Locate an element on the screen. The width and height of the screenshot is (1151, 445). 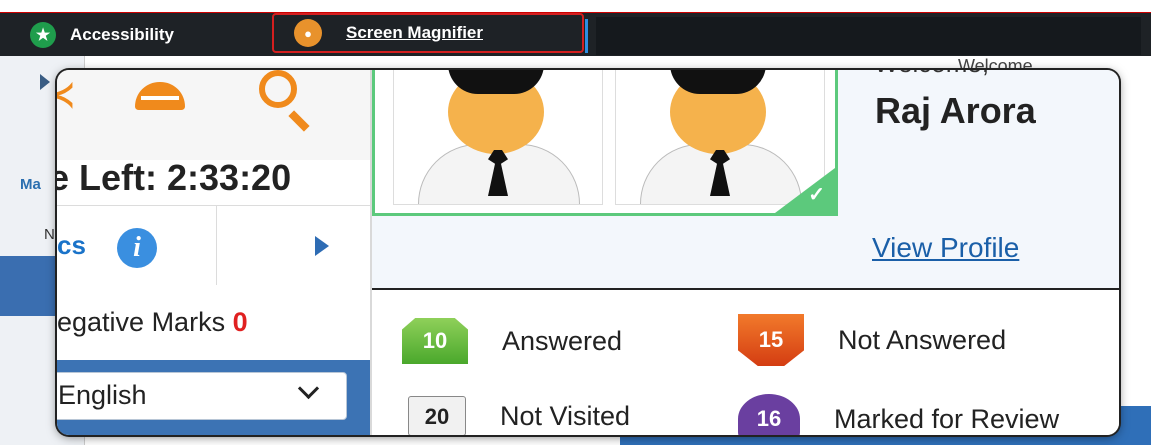
protractor-icon is located at coordinates (160, 96).